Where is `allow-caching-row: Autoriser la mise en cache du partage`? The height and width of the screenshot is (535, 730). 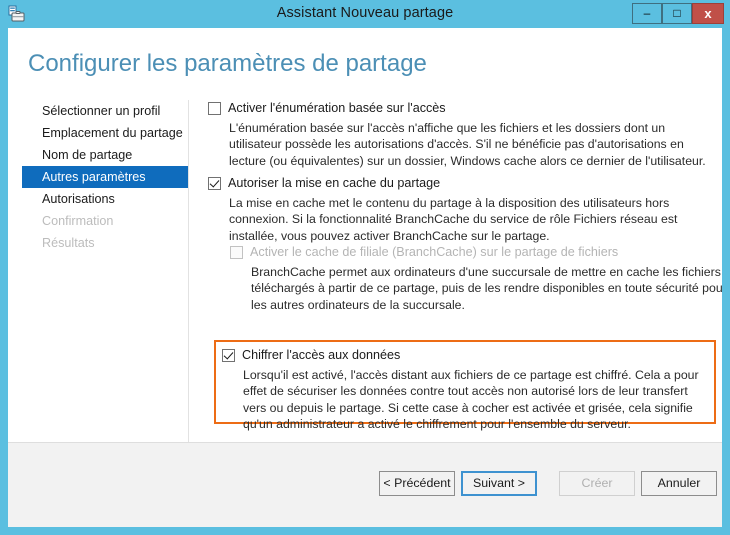
allow-caching-row: Autoriser la mise en cache du partage is located at coordinates (458, 183).